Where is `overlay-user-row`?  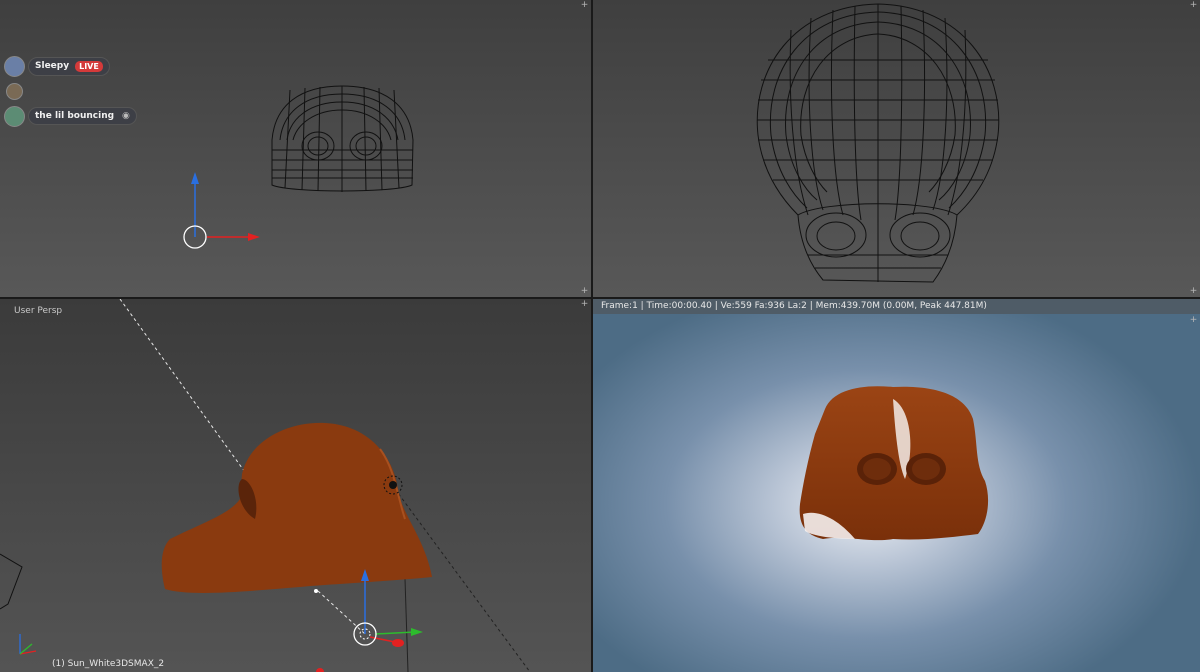 overlay-user-row is located at coordinates (70, 91).